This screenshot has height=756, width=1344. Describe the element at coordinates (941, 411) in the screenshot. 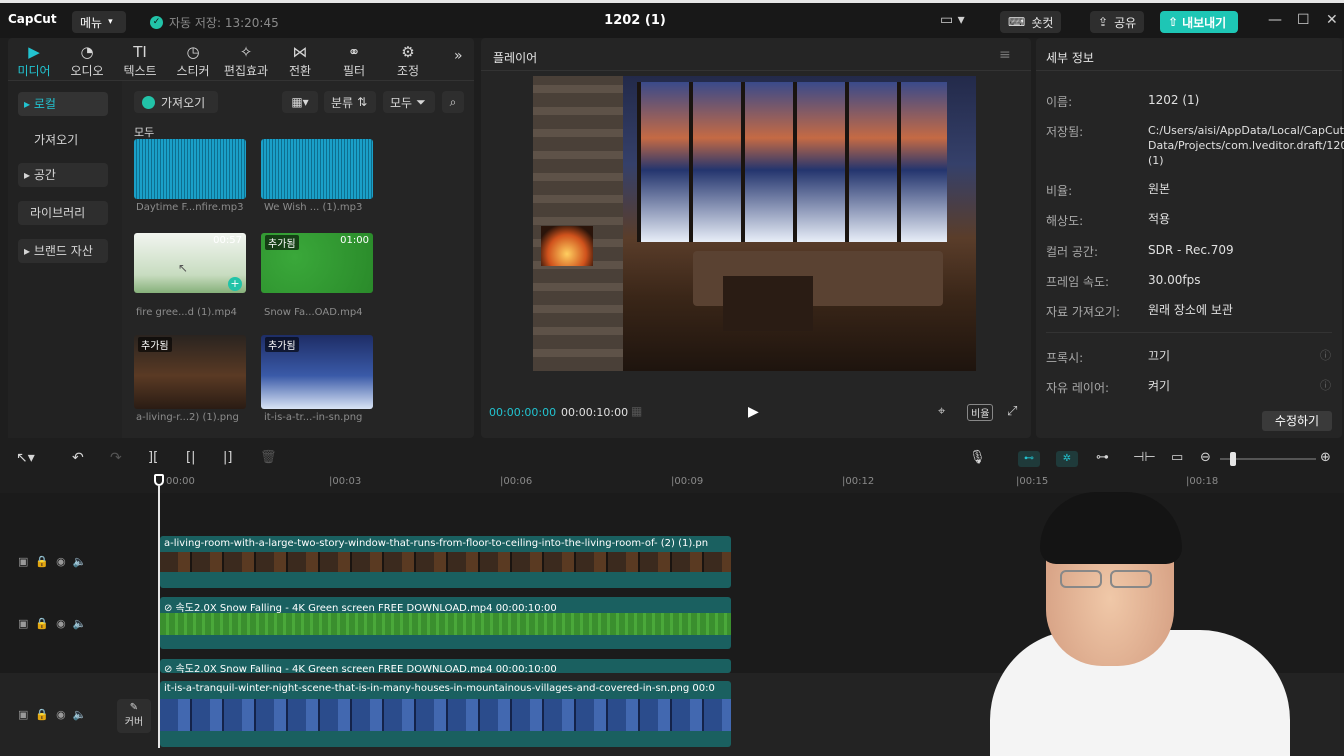

I see `screenshot-icon: ⌖` at that location.